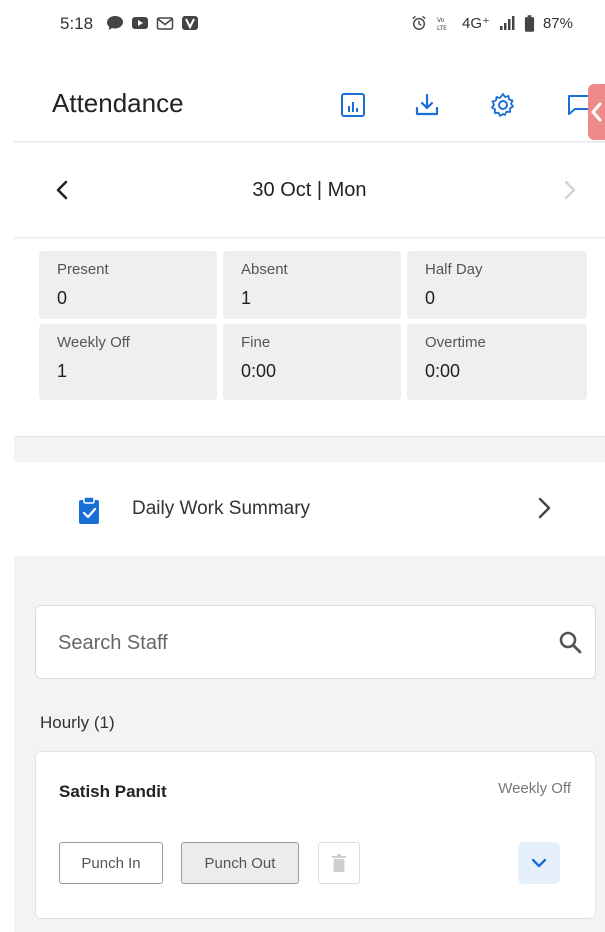  I want to click on group-title: Hourly (1), so click(77, 722).